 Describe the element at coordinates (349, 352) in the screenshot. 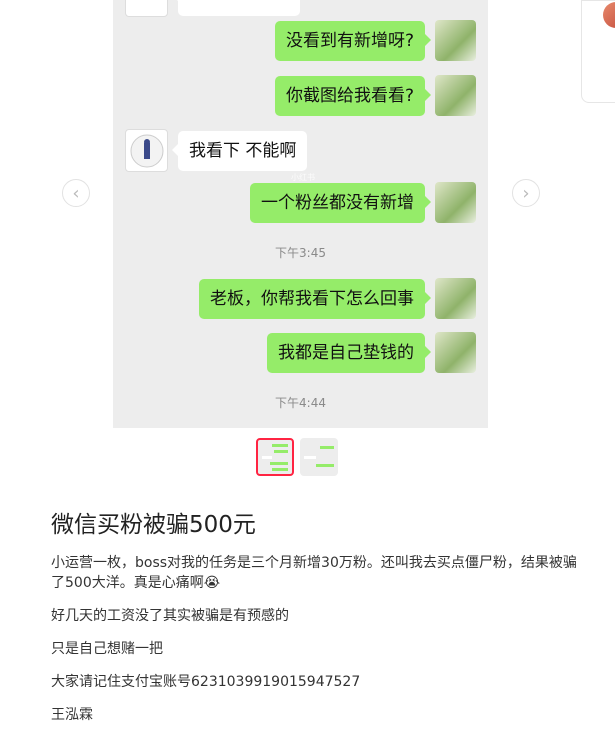

I see `message-bubble: 我都是自己垫钱的` at that location.